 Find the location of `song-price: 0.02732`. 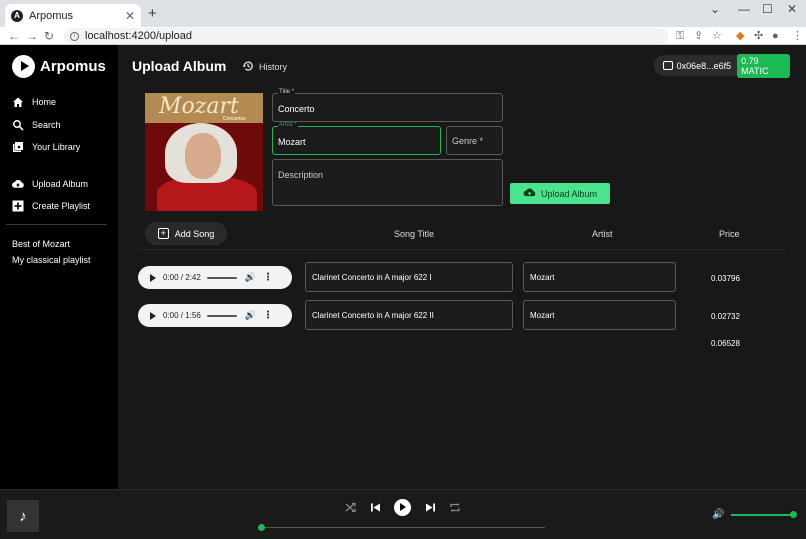

song-price: 0.02732 is located at coordinates (725, 316).